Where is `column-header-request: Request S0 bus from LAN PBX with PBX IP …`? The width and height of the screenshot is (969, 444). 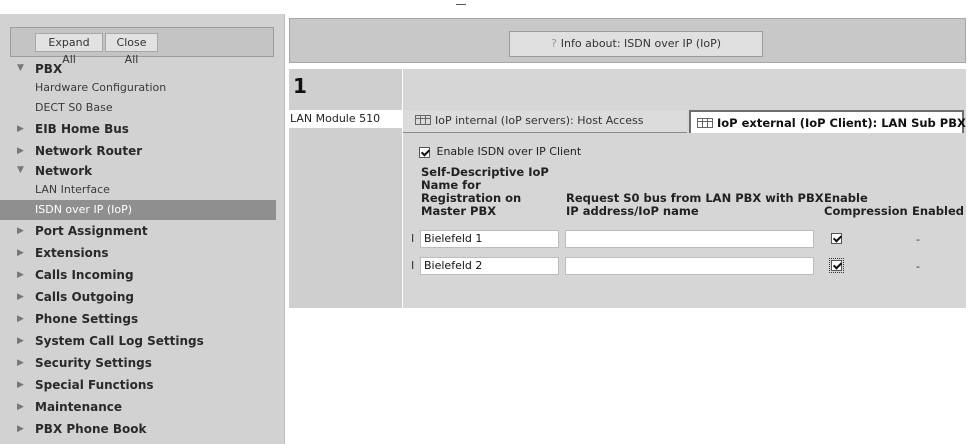 column-header-request: Request S0 bus from LAN PBX with PBX IP … is located at coordinates (695, 205).